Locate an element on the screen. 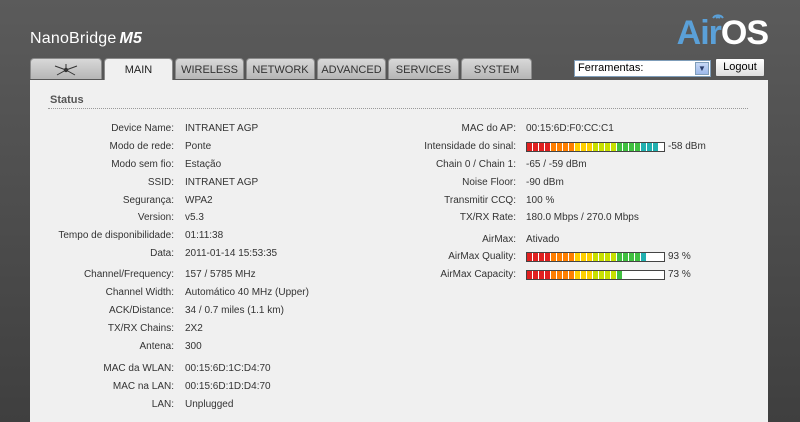 The height and width of the screenshot is (422, 800). logo-os: OS is located at coordinates (744, 33).